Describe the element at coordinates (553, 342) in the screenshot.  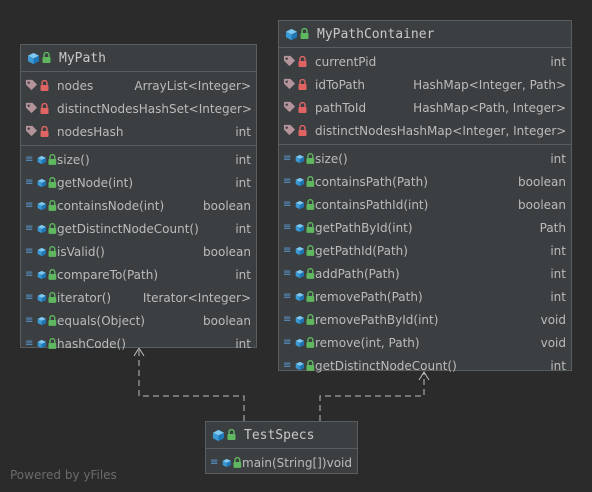
I see `method-type: void` at that location.